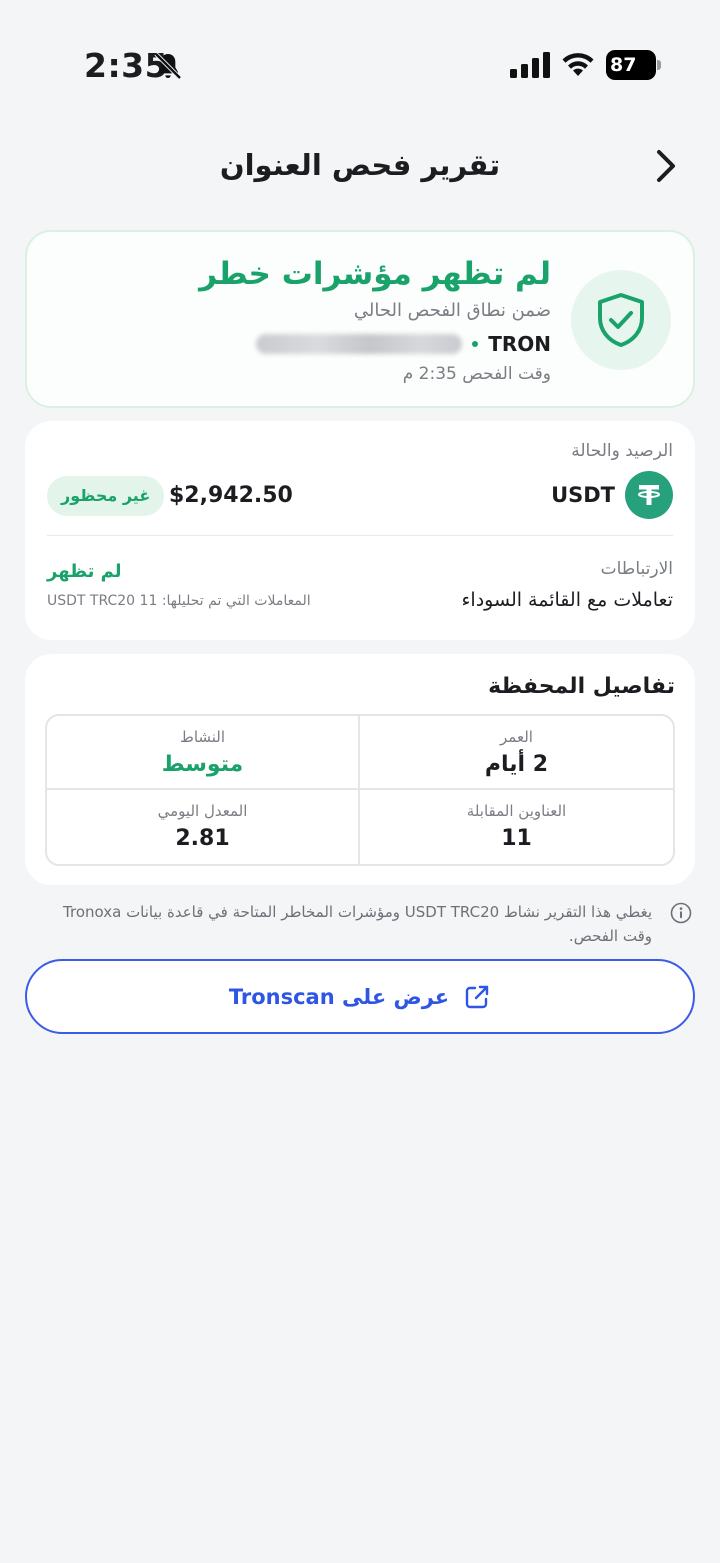 This screenshot has width=720, height=1563. What do you see at coordinates (339, 996) in the screenshot?
I see `tronscan-button-label: عرض على Tronscan` at bounding box center [339, 996].